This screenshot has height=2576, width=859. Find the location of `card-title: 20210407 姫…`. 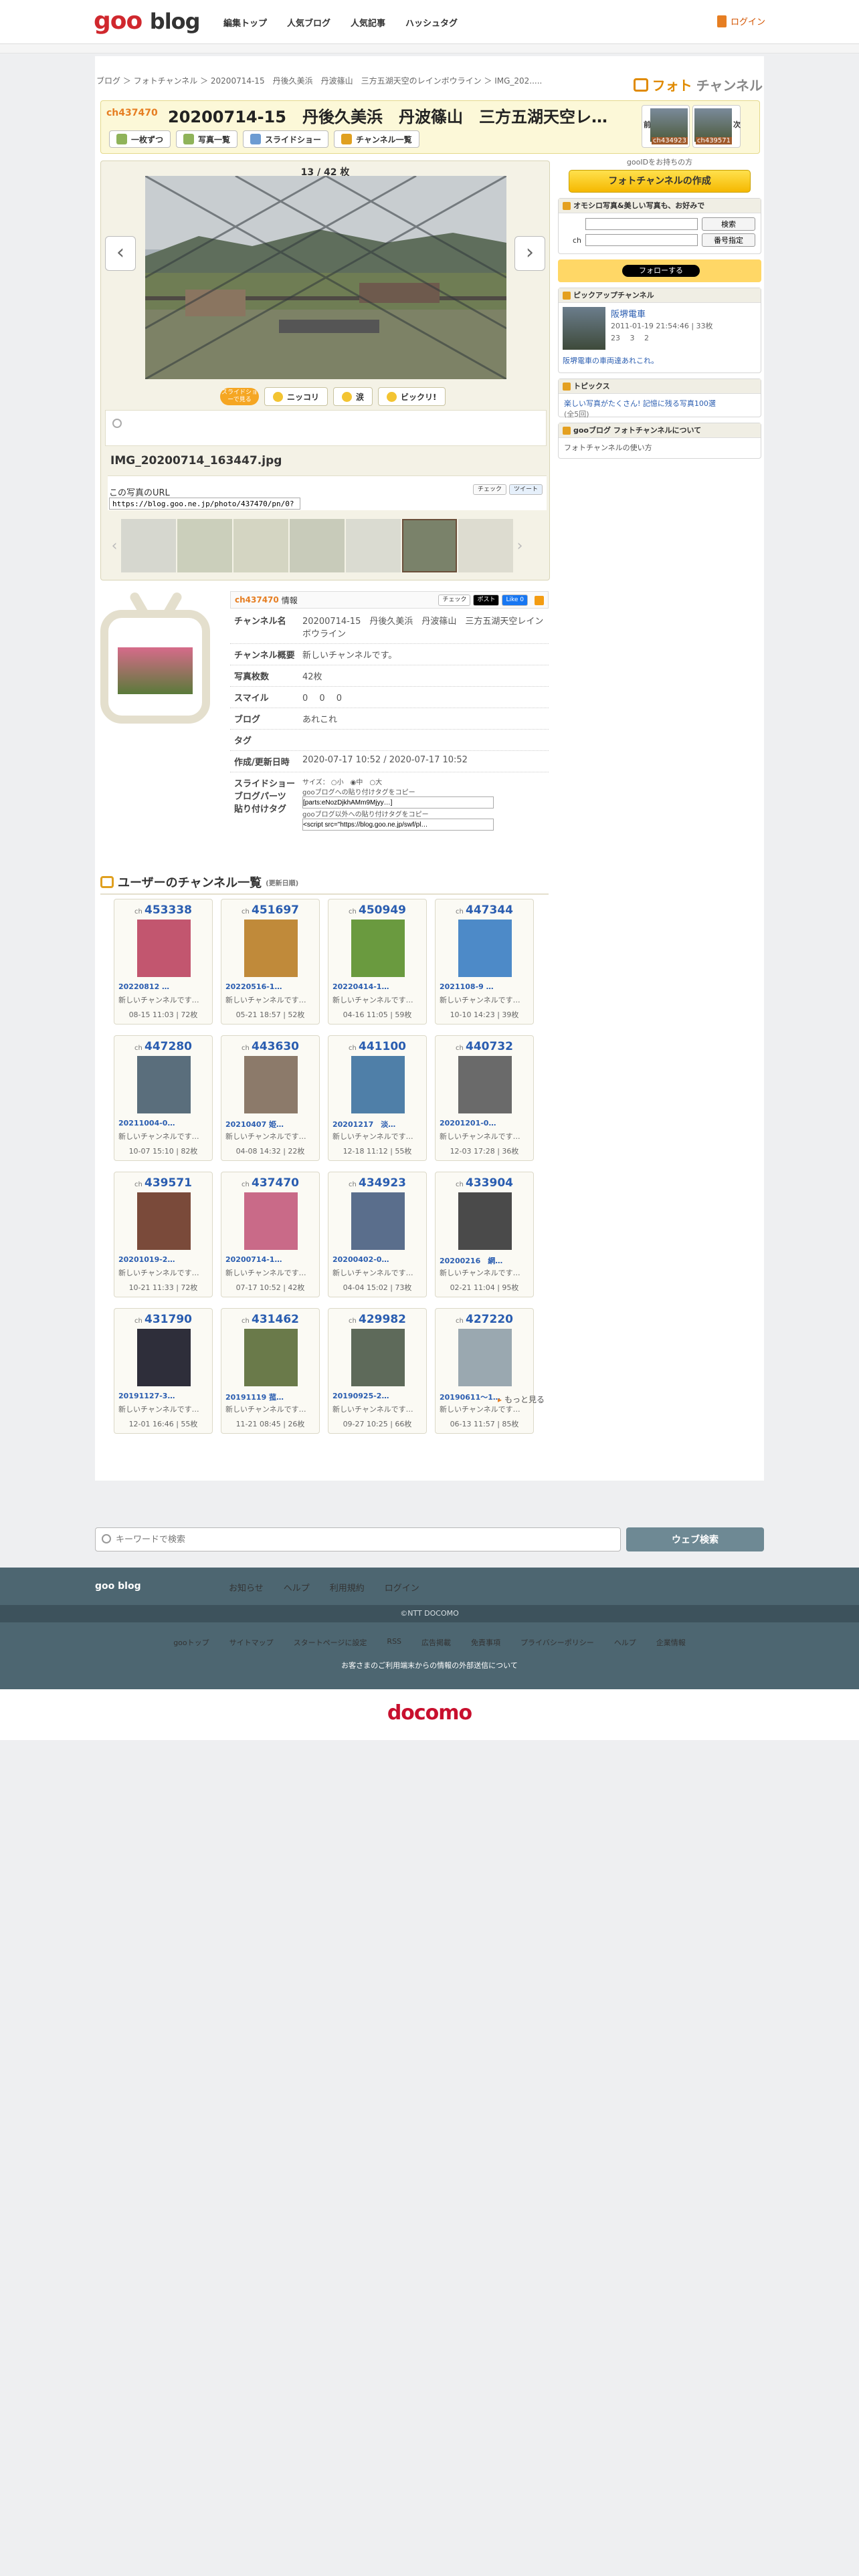

card-title: 20210407 姫… is located at coordinates (270, 1124).